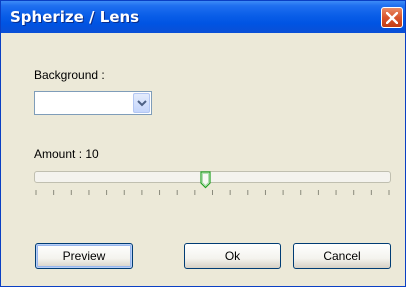 This screenshot has height=287, width=406. Describe the element at coordinates (75, 17) in the screenshot. I see `window-title: Spherize / Lens` at that location.